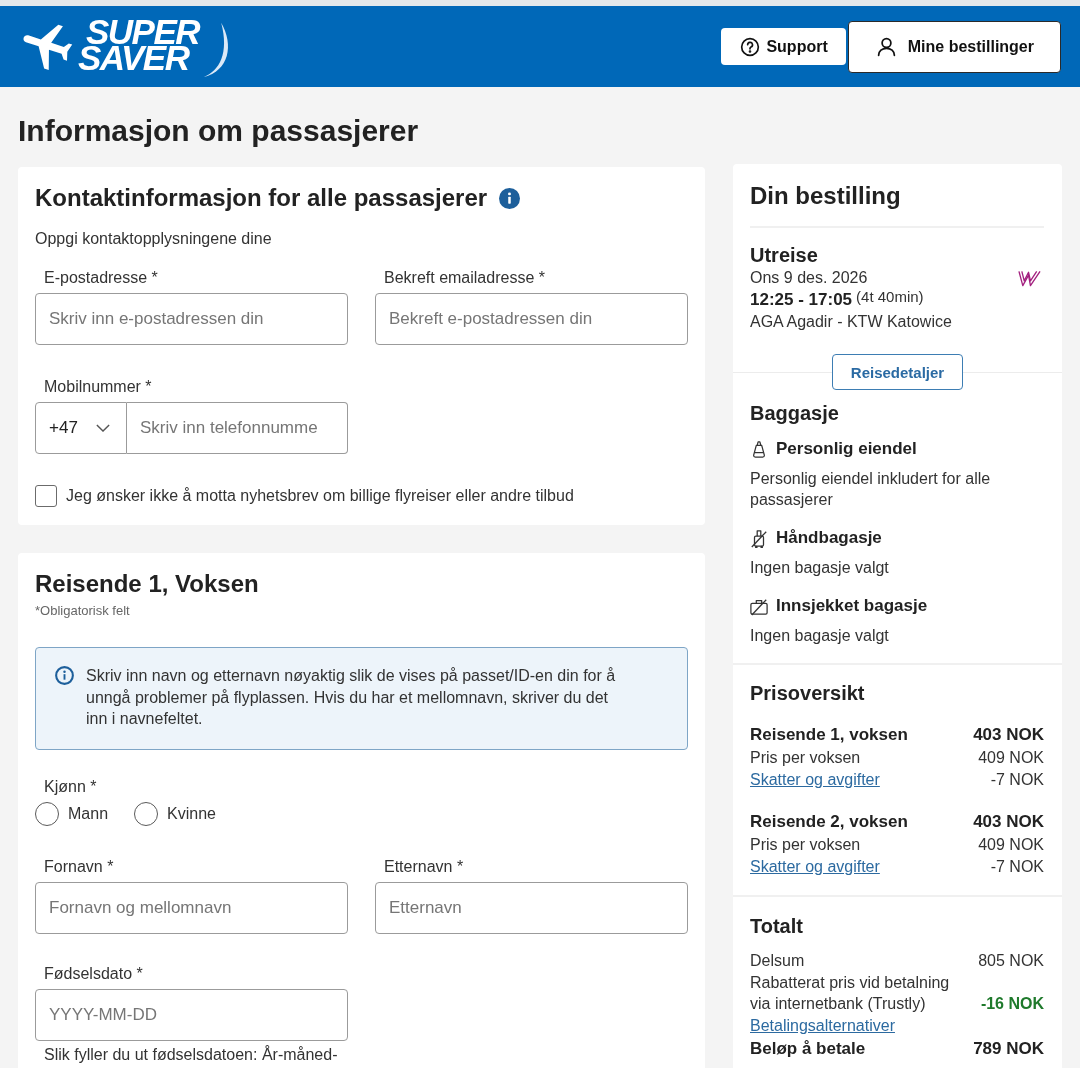 The width and height of the screenshot is (1080, 1068). Describe the element at coordinates (777, 926) in the screenshot. I see `section-heading: Totalt` at that location.